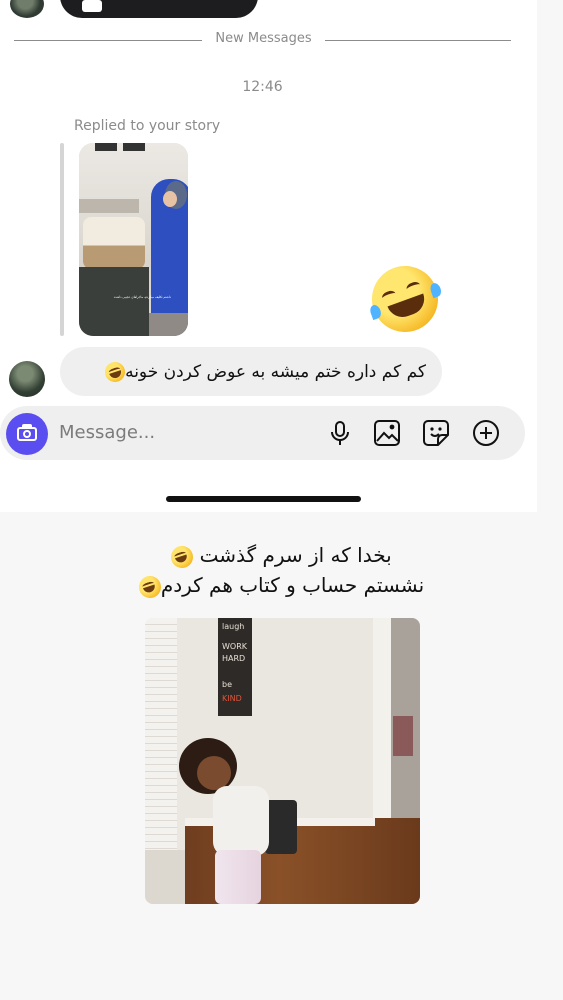 This screenshot has height=1000, width=563. I want to click on camera-lens-icon, so click(27, 434).